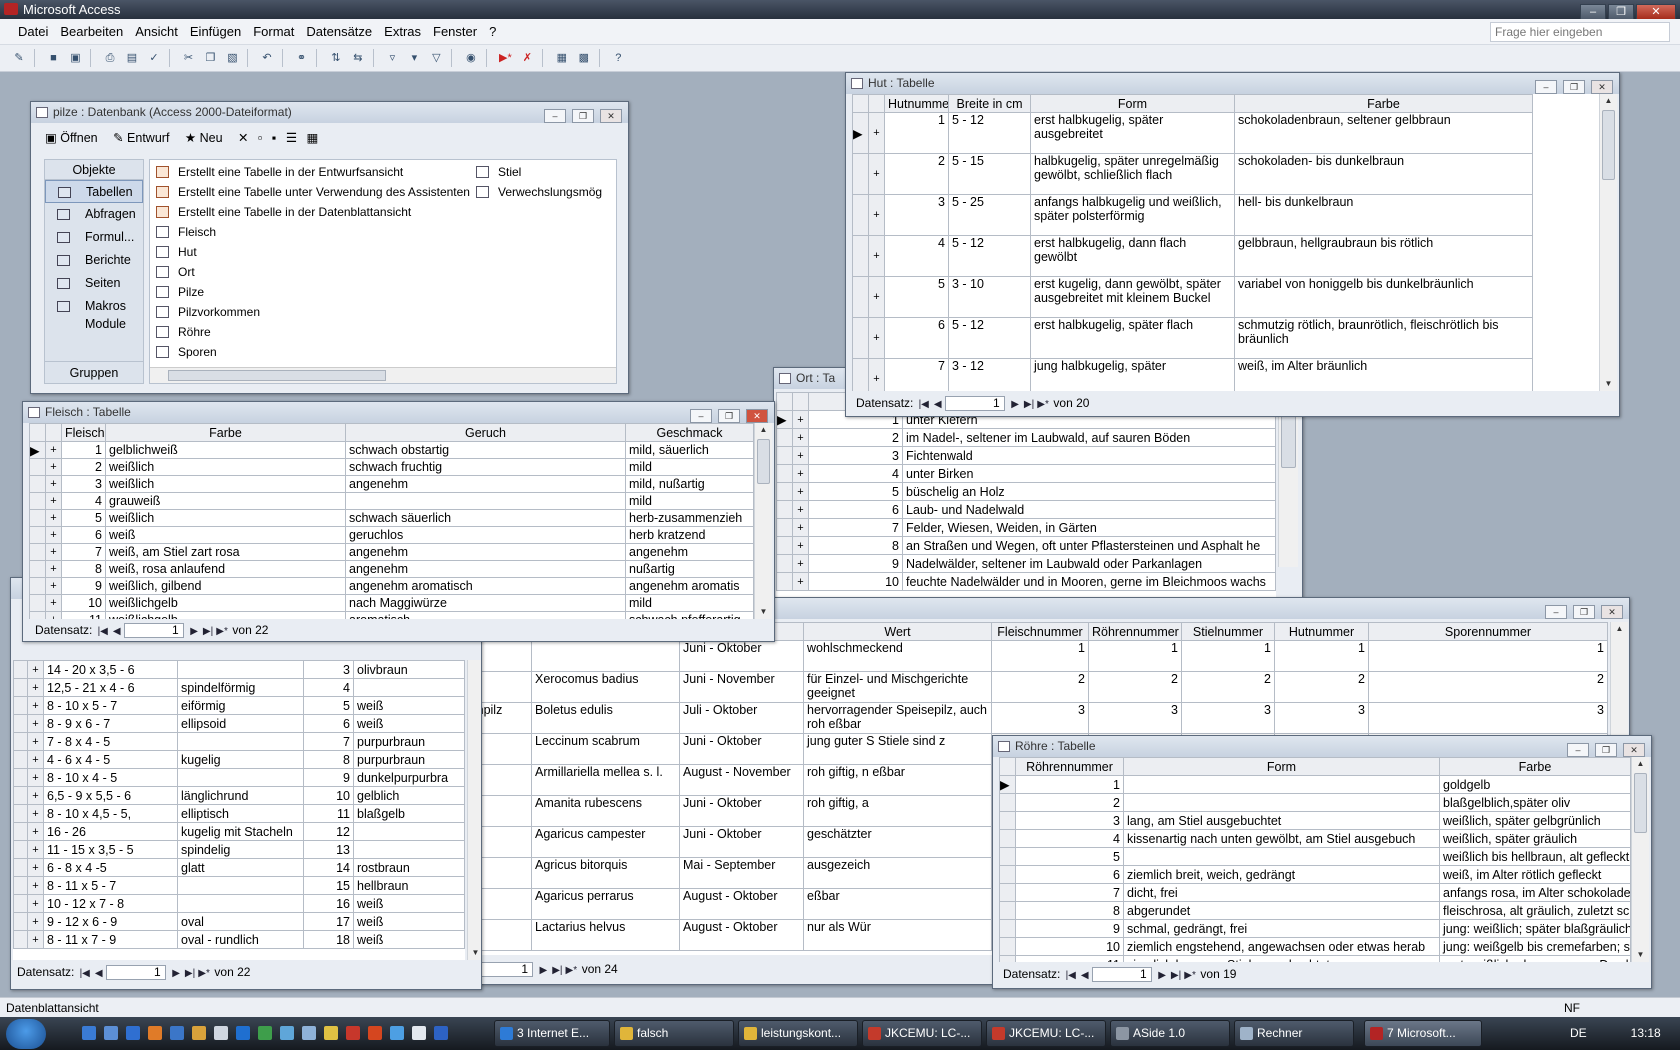  I want to click on task-aside: ASide 1.0, so click(1170, 1033).